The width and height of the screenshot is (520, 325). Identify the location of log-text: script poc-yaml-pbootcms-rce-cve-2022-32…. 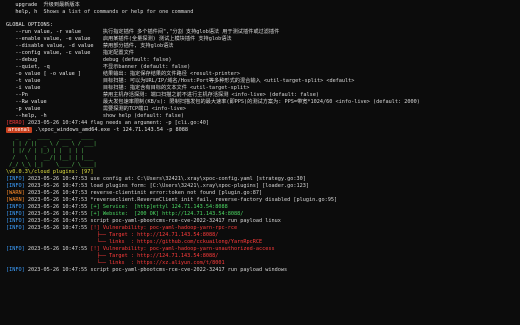
(189, 269).